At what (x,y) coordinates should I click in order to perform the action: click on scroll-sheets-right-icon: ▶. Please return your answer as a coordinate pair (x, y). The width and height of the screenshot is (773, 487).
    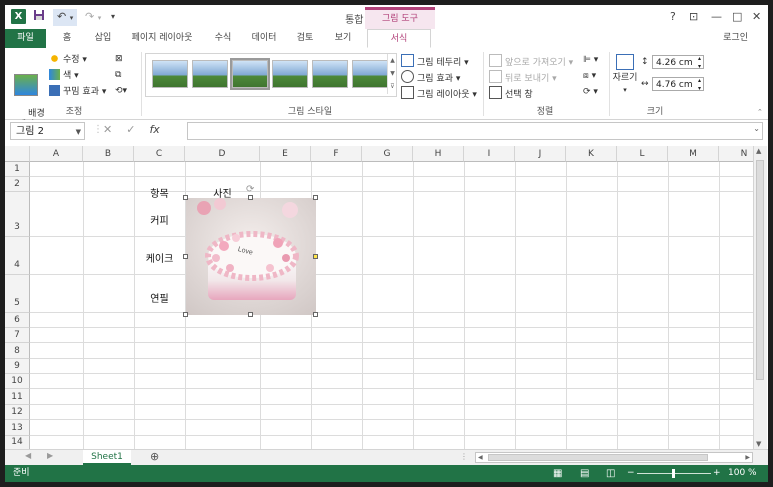
    Looking at the image, I should click on (50, 455).